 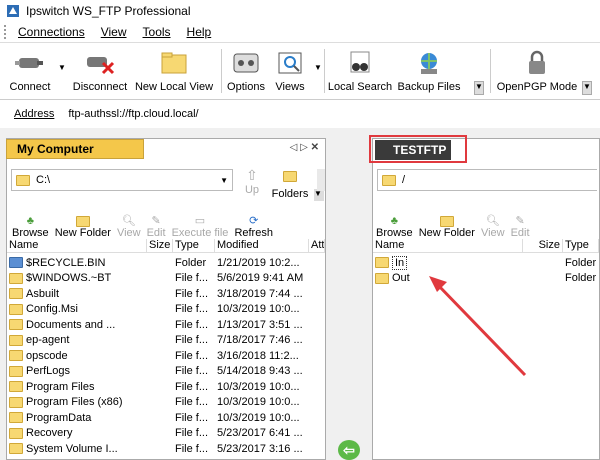 What do you see at coordinates (300, 114) in the screenshot?
I see `address-bar: Address ftp-authssl://ftp.cloud.local/` at bounding box center [300, 114].